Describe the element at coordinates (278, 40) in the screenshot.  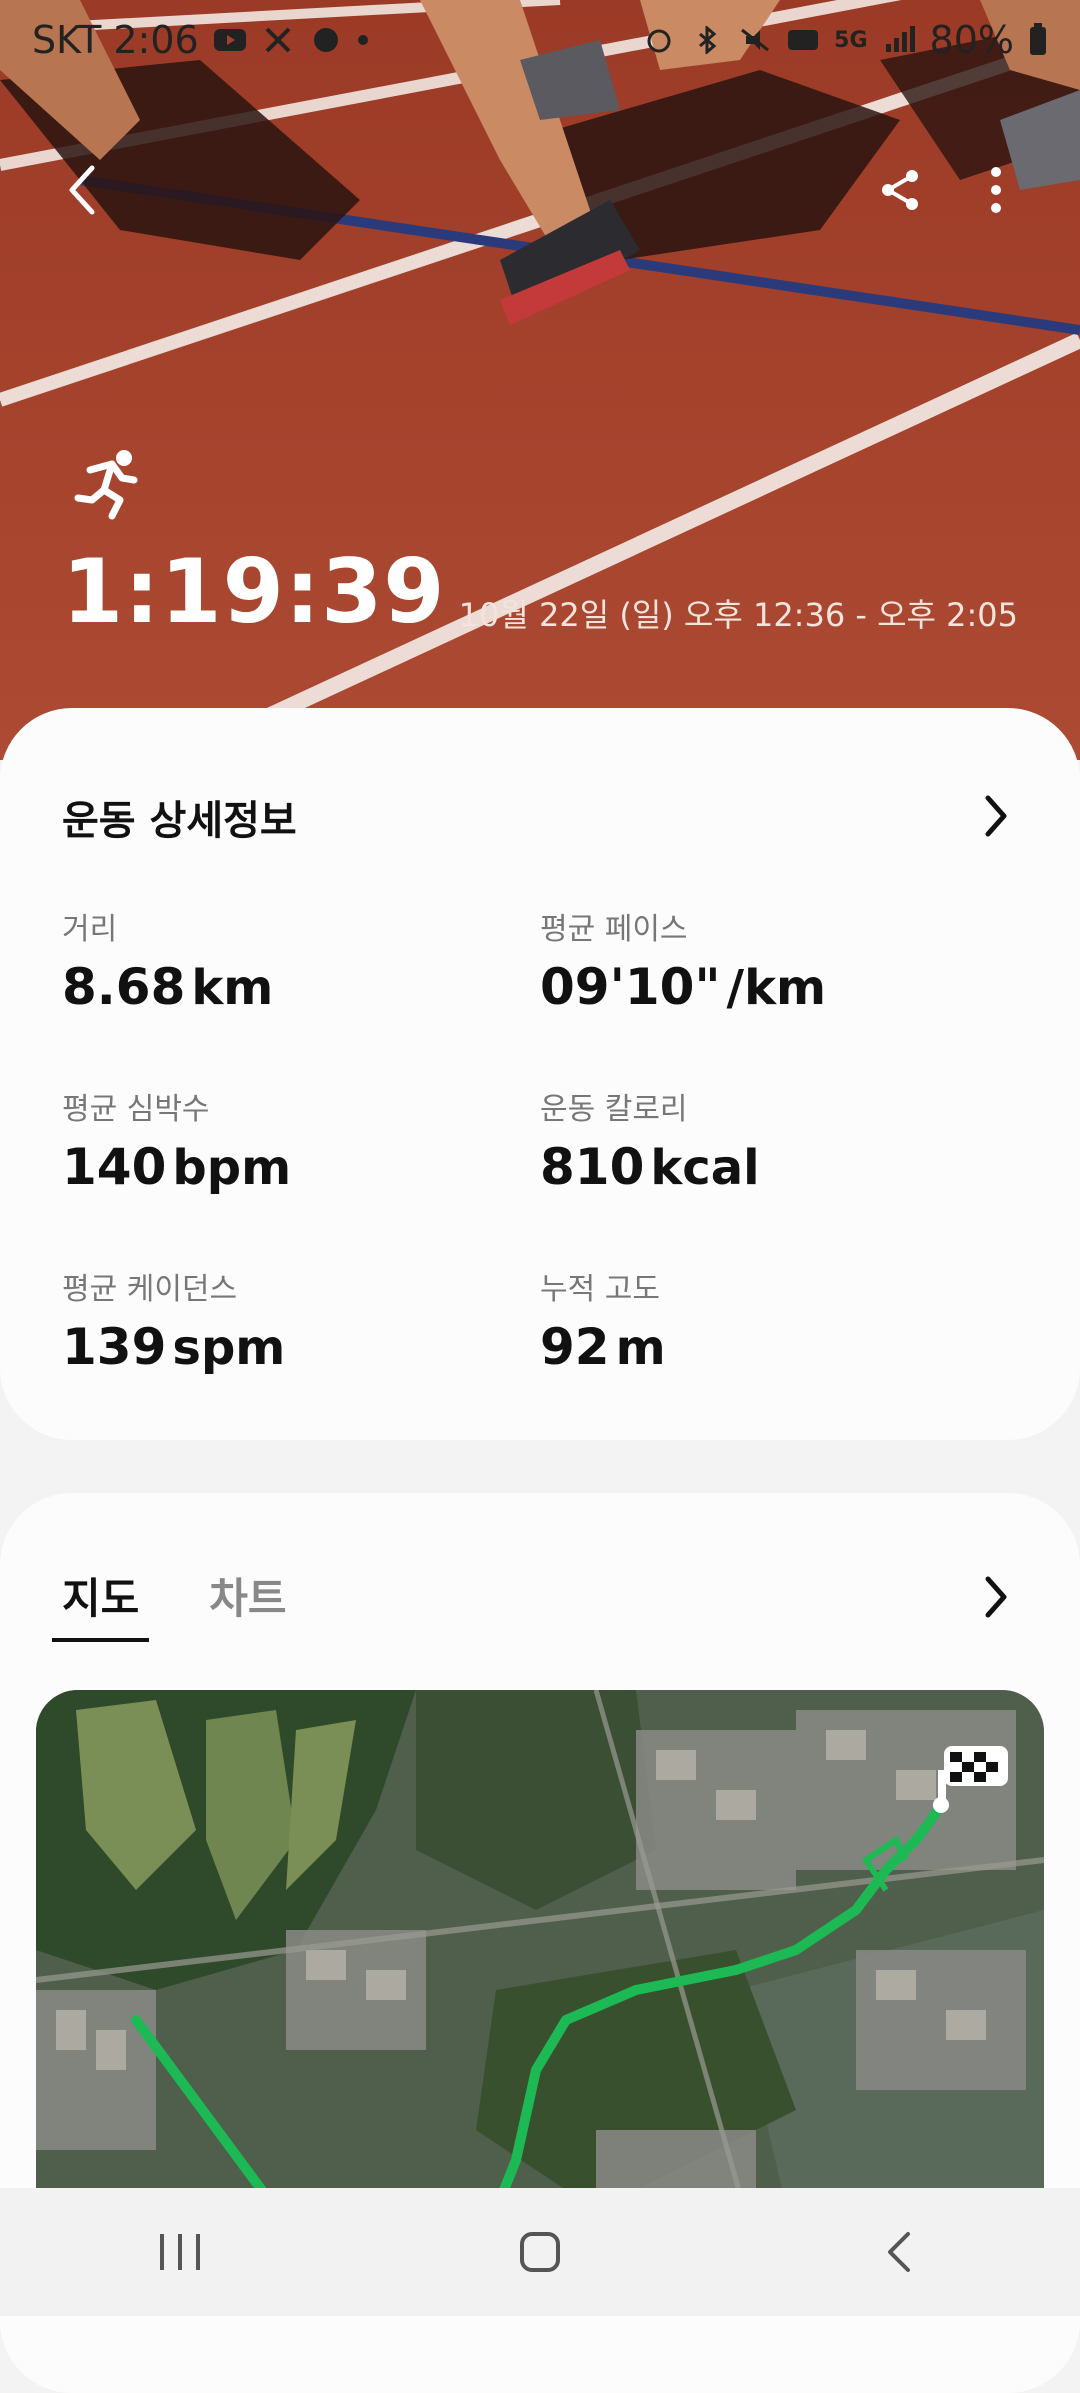
I see `x-app-icon` at that location.